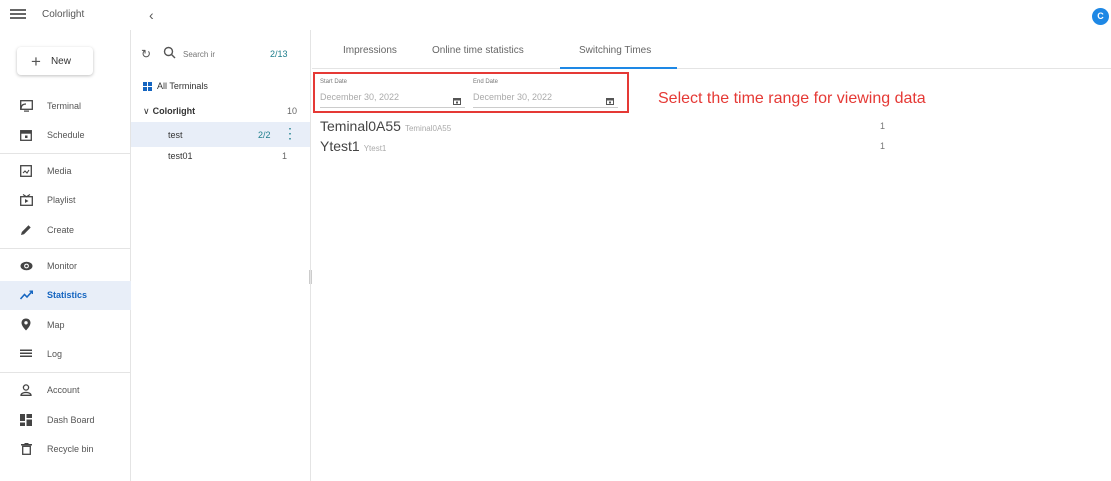 The height and width of the screenshot is (481, 1111). Describe the element at coordinates (18, 15) in the screenshot. I see `hamburger-menu-icon` at that location.